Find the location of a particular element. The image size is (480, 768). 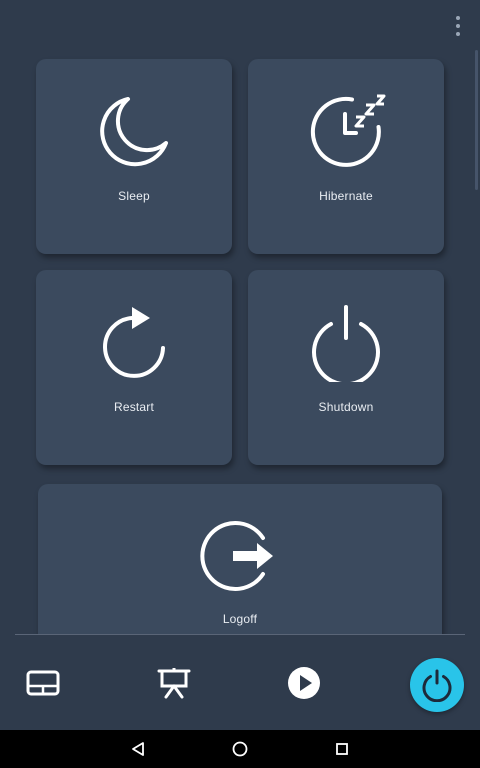

shutdown-label: Shutdown is located at coordinates (346, 407).